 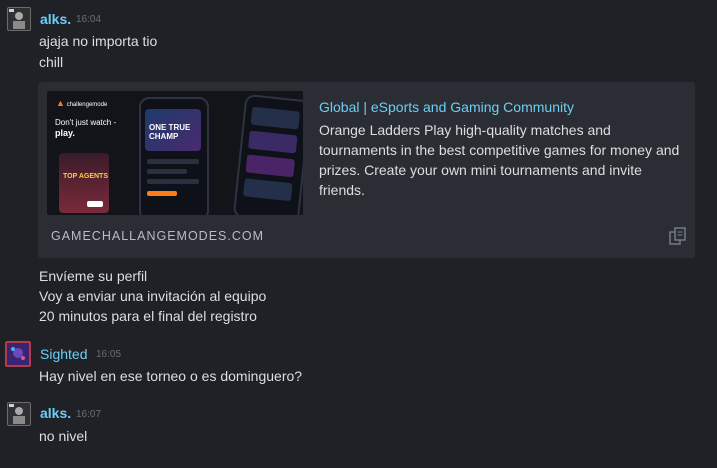 What do you see at coordinates (678, 236) in the screenshot?
I see `copy-icon` at bounding box center [678, 236].